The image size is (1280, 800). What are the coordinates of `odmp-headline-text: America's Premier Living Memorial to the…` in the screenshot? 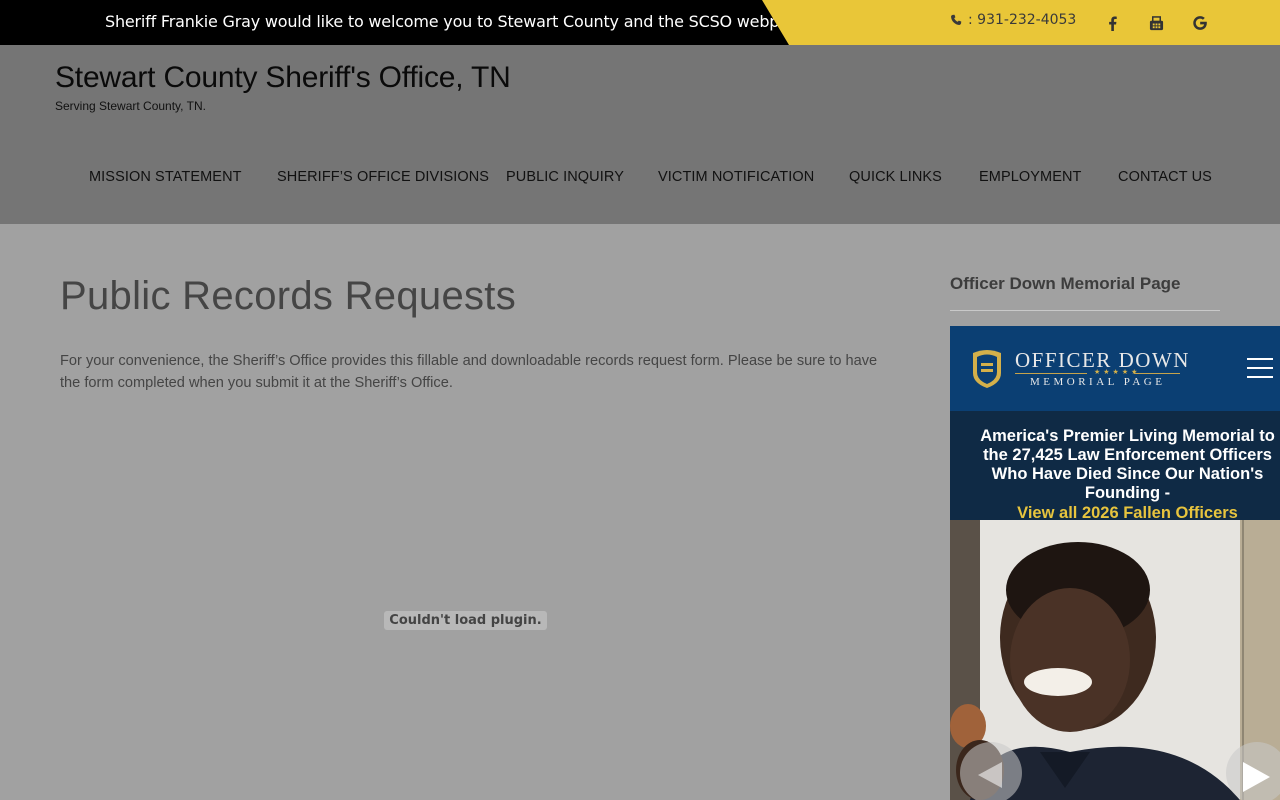 It's located at (1127, 464).